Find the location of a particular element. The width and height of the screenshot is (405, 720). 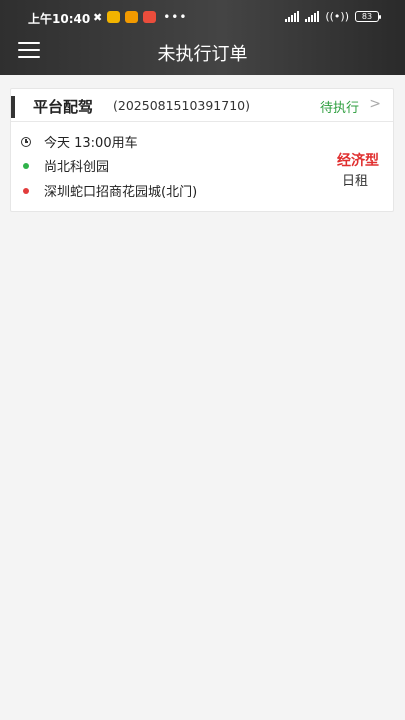

battery-icon: 83 is located at coordinates (368, 16).